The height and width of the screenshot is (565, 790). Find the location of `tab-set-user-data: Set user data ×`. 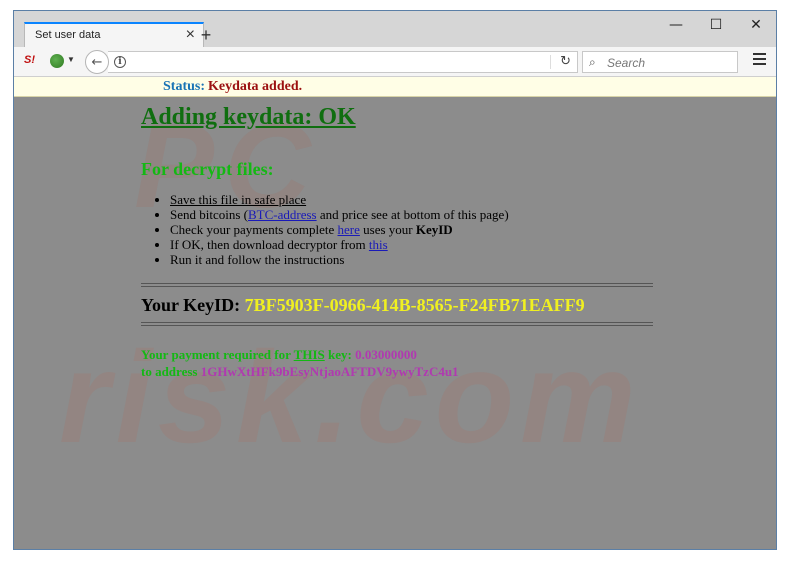

tab-set-user-data: Set user data × is located at coordinates (114, 34).